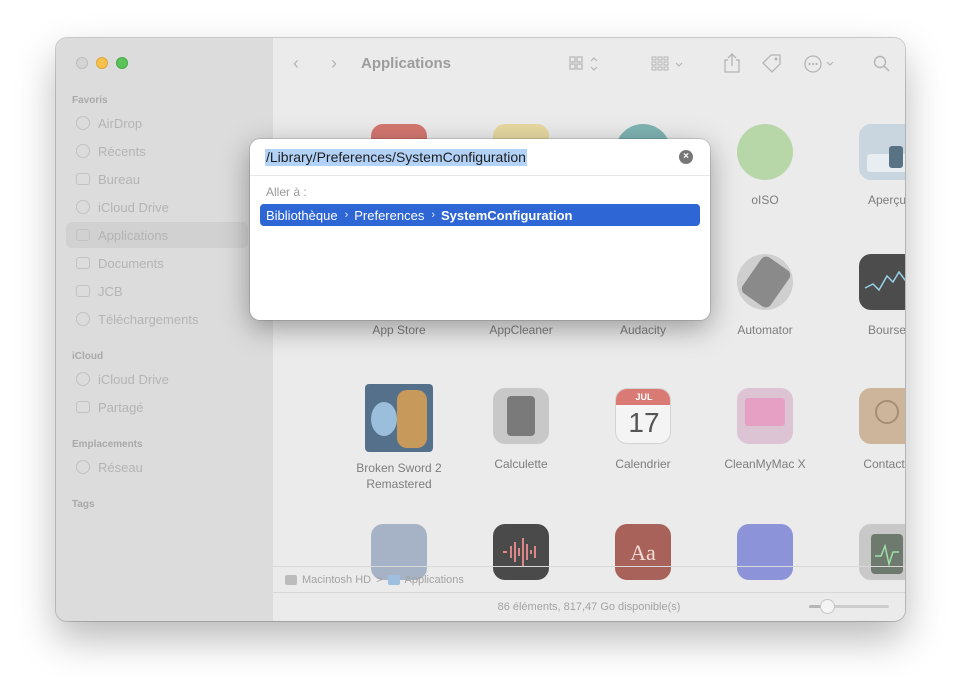 The height and width of the screenshot is (695, 960). What do you see at coordinates (90, 100) in the screenshot?
I see `sidebar-section-favorites: Favoris` at bounding box center [90, 100].